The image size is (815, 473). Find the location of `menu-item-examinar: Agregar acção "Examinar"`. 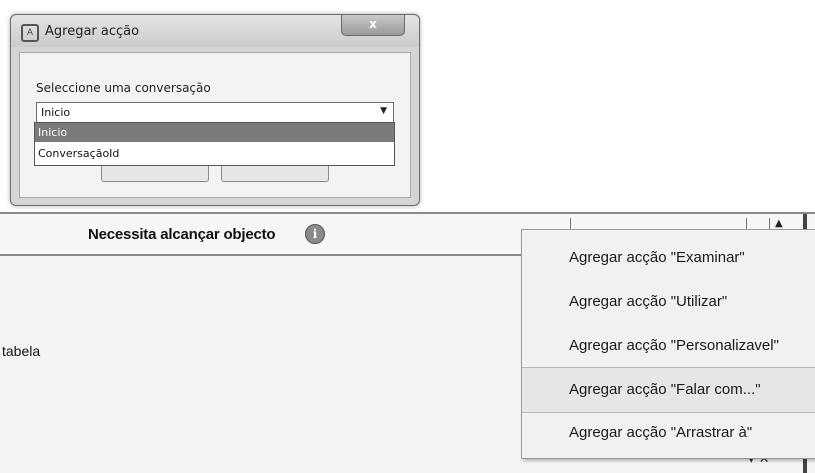

menu-item-examinar: Agregar acção "Examinar" is located at coordinates (668, 258).